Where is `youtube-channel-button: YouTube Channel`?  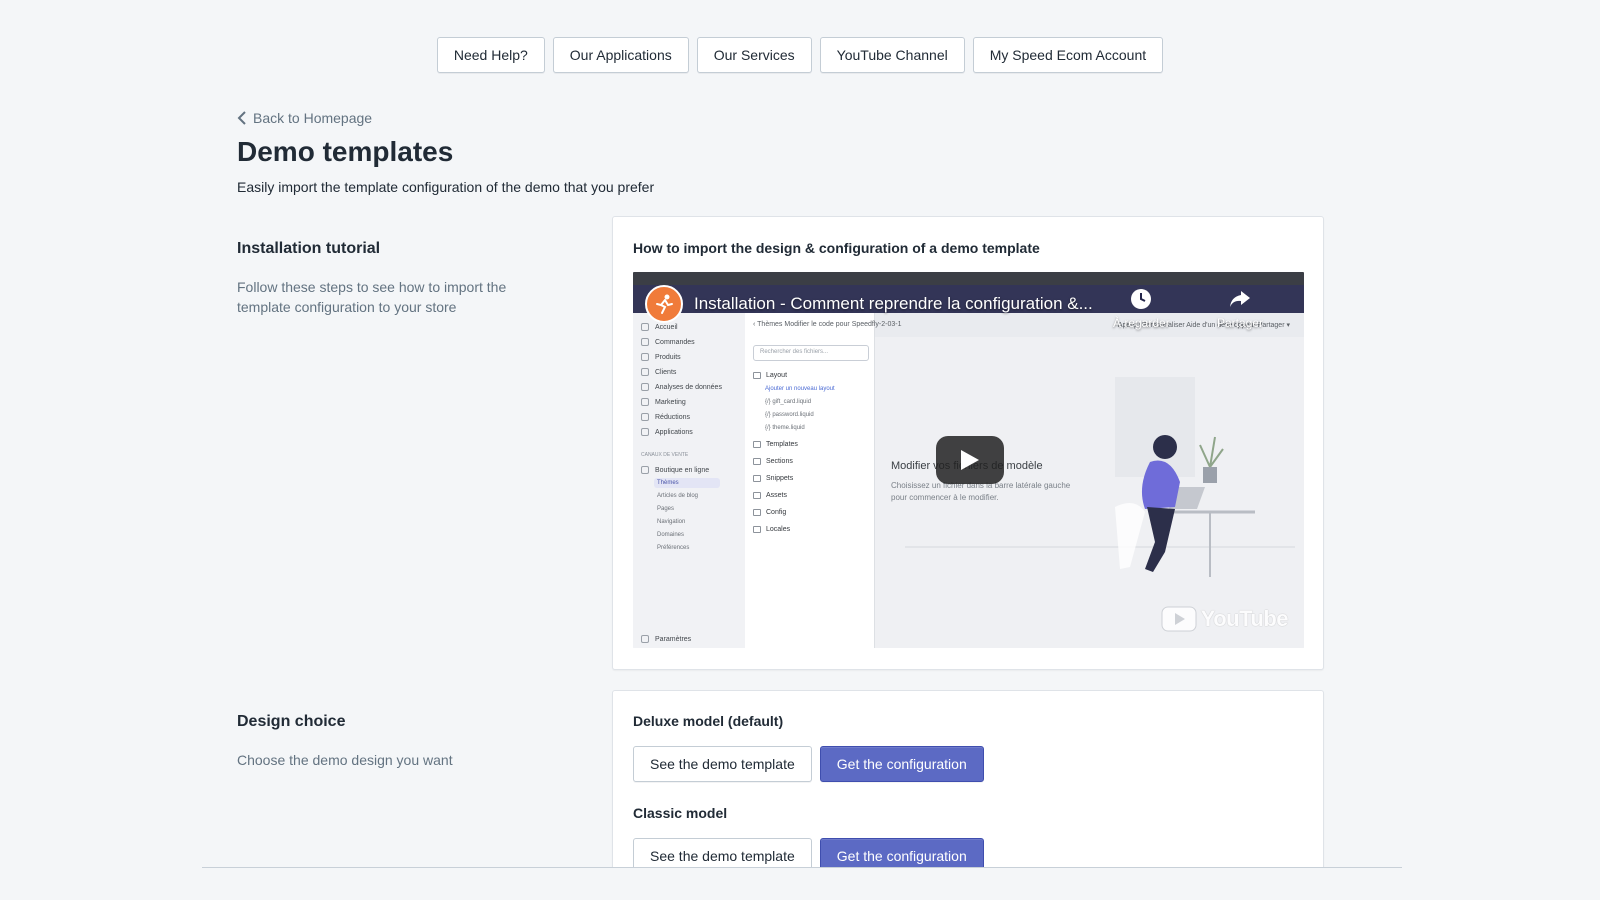
youtube-channel-button: YouTube Channel is located at coordinates (892, 55).